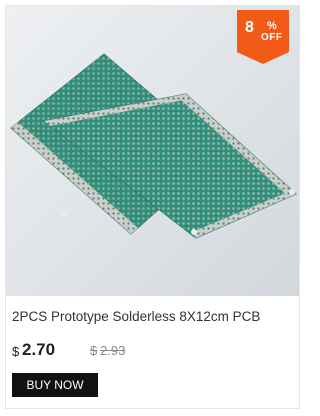 This screenshot has width=320, height=416. Describe the element at coordinates (39, 349) in the screenshot. I see `current-price: 2.70` at that location.